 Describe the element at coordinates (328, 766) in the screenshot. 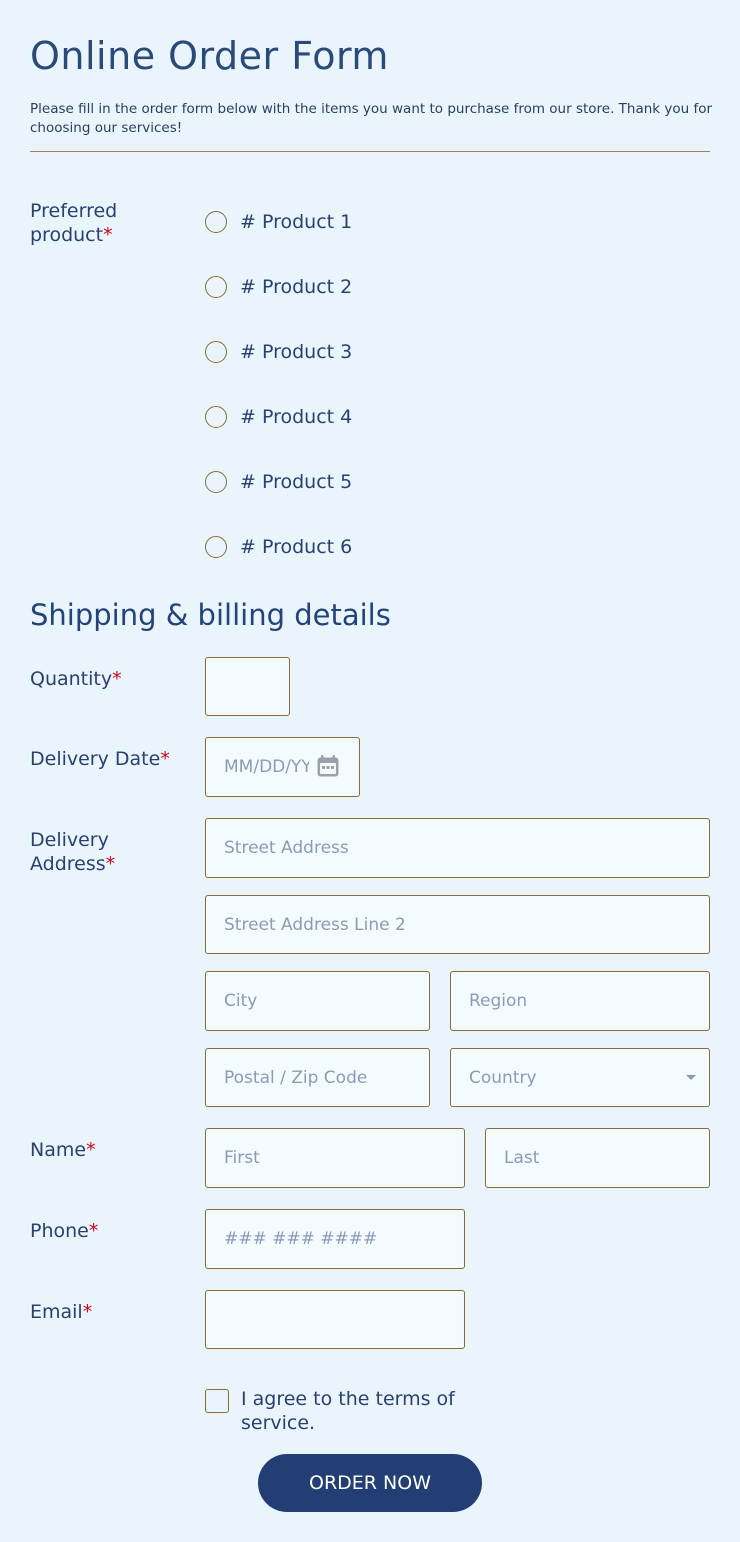

I see `calendar-icon` at that location.